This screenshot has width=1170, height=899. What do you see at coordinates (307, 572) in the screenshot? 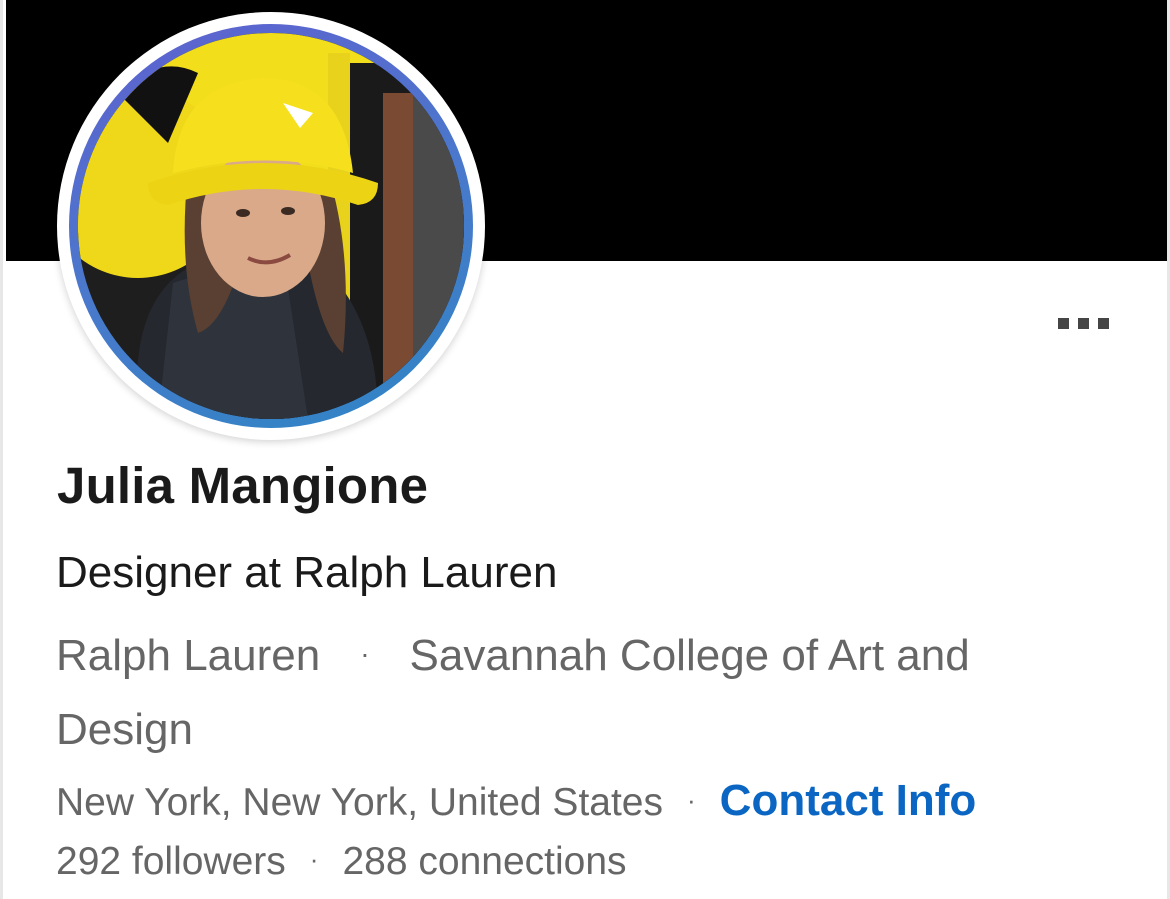
I see `profile-headline: Designer at Ralph Lauren` at bounding box center [307, 572].